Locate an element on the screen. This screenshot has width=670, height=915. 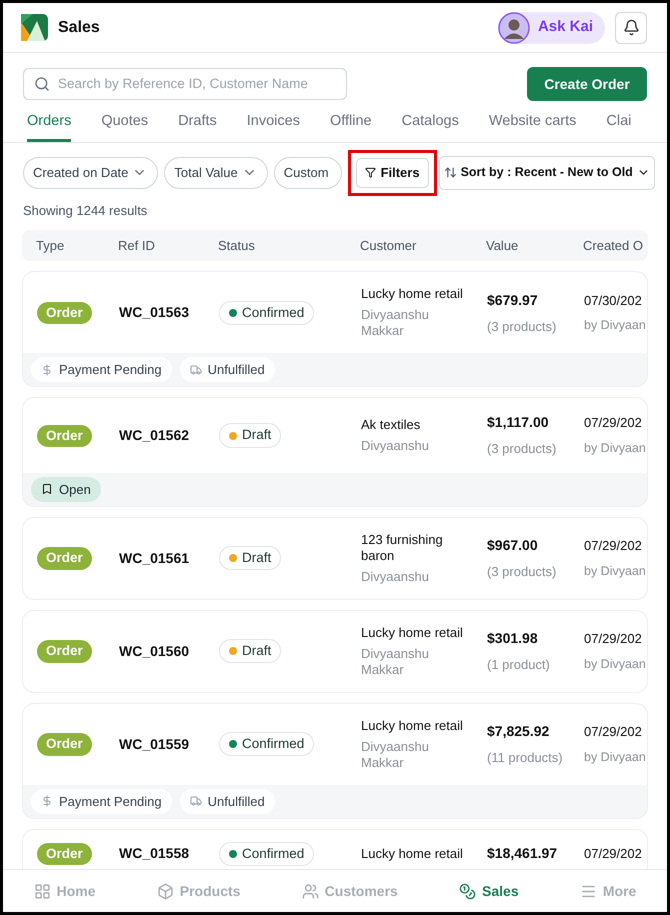
order-card: Order WC_01563 Confirmed Lucky home retail Divyaanshu Makkar $679.97 (3 products) 07/30/202 by Divyaan Payment Pending Unfulfilled is located at coordinates (335, 329).